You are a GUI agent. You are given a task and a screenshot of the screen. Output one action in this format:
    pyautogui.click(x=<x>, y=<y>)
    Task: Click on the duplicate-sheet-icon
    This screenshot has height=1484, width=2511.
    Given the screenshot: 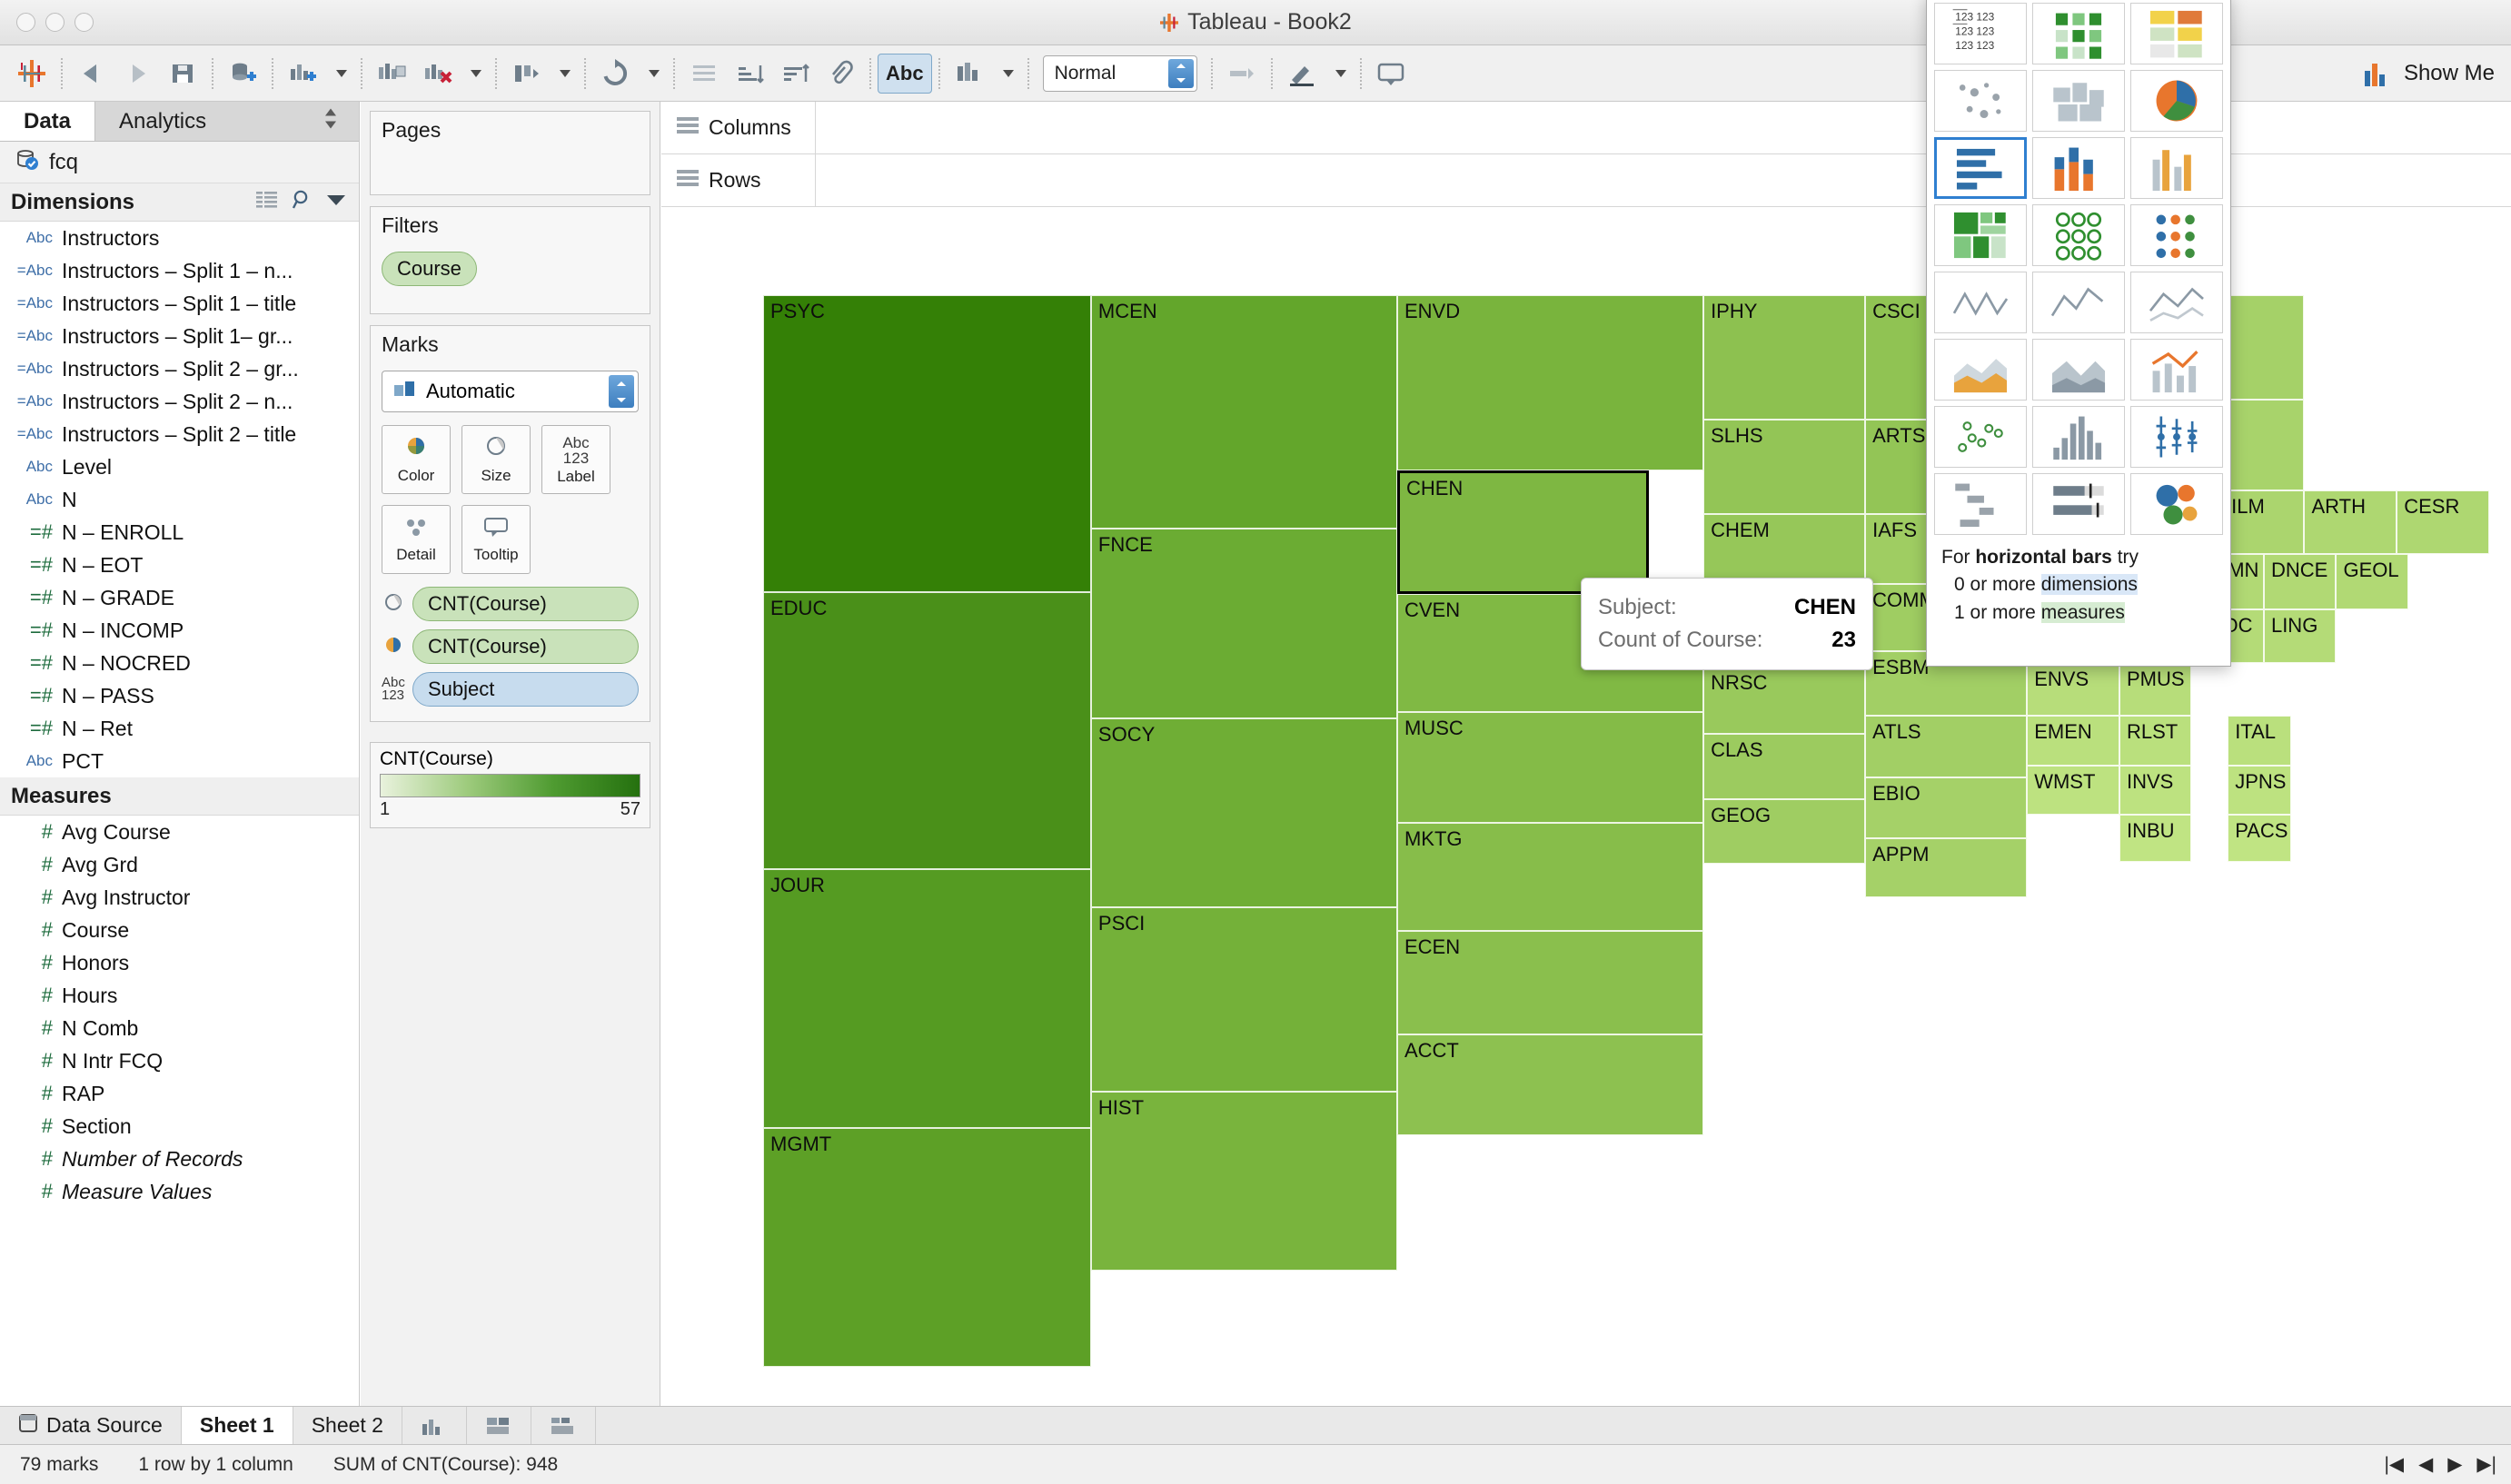 What is the action you would take?
    pyautogui.click(x=392, y=73)
    